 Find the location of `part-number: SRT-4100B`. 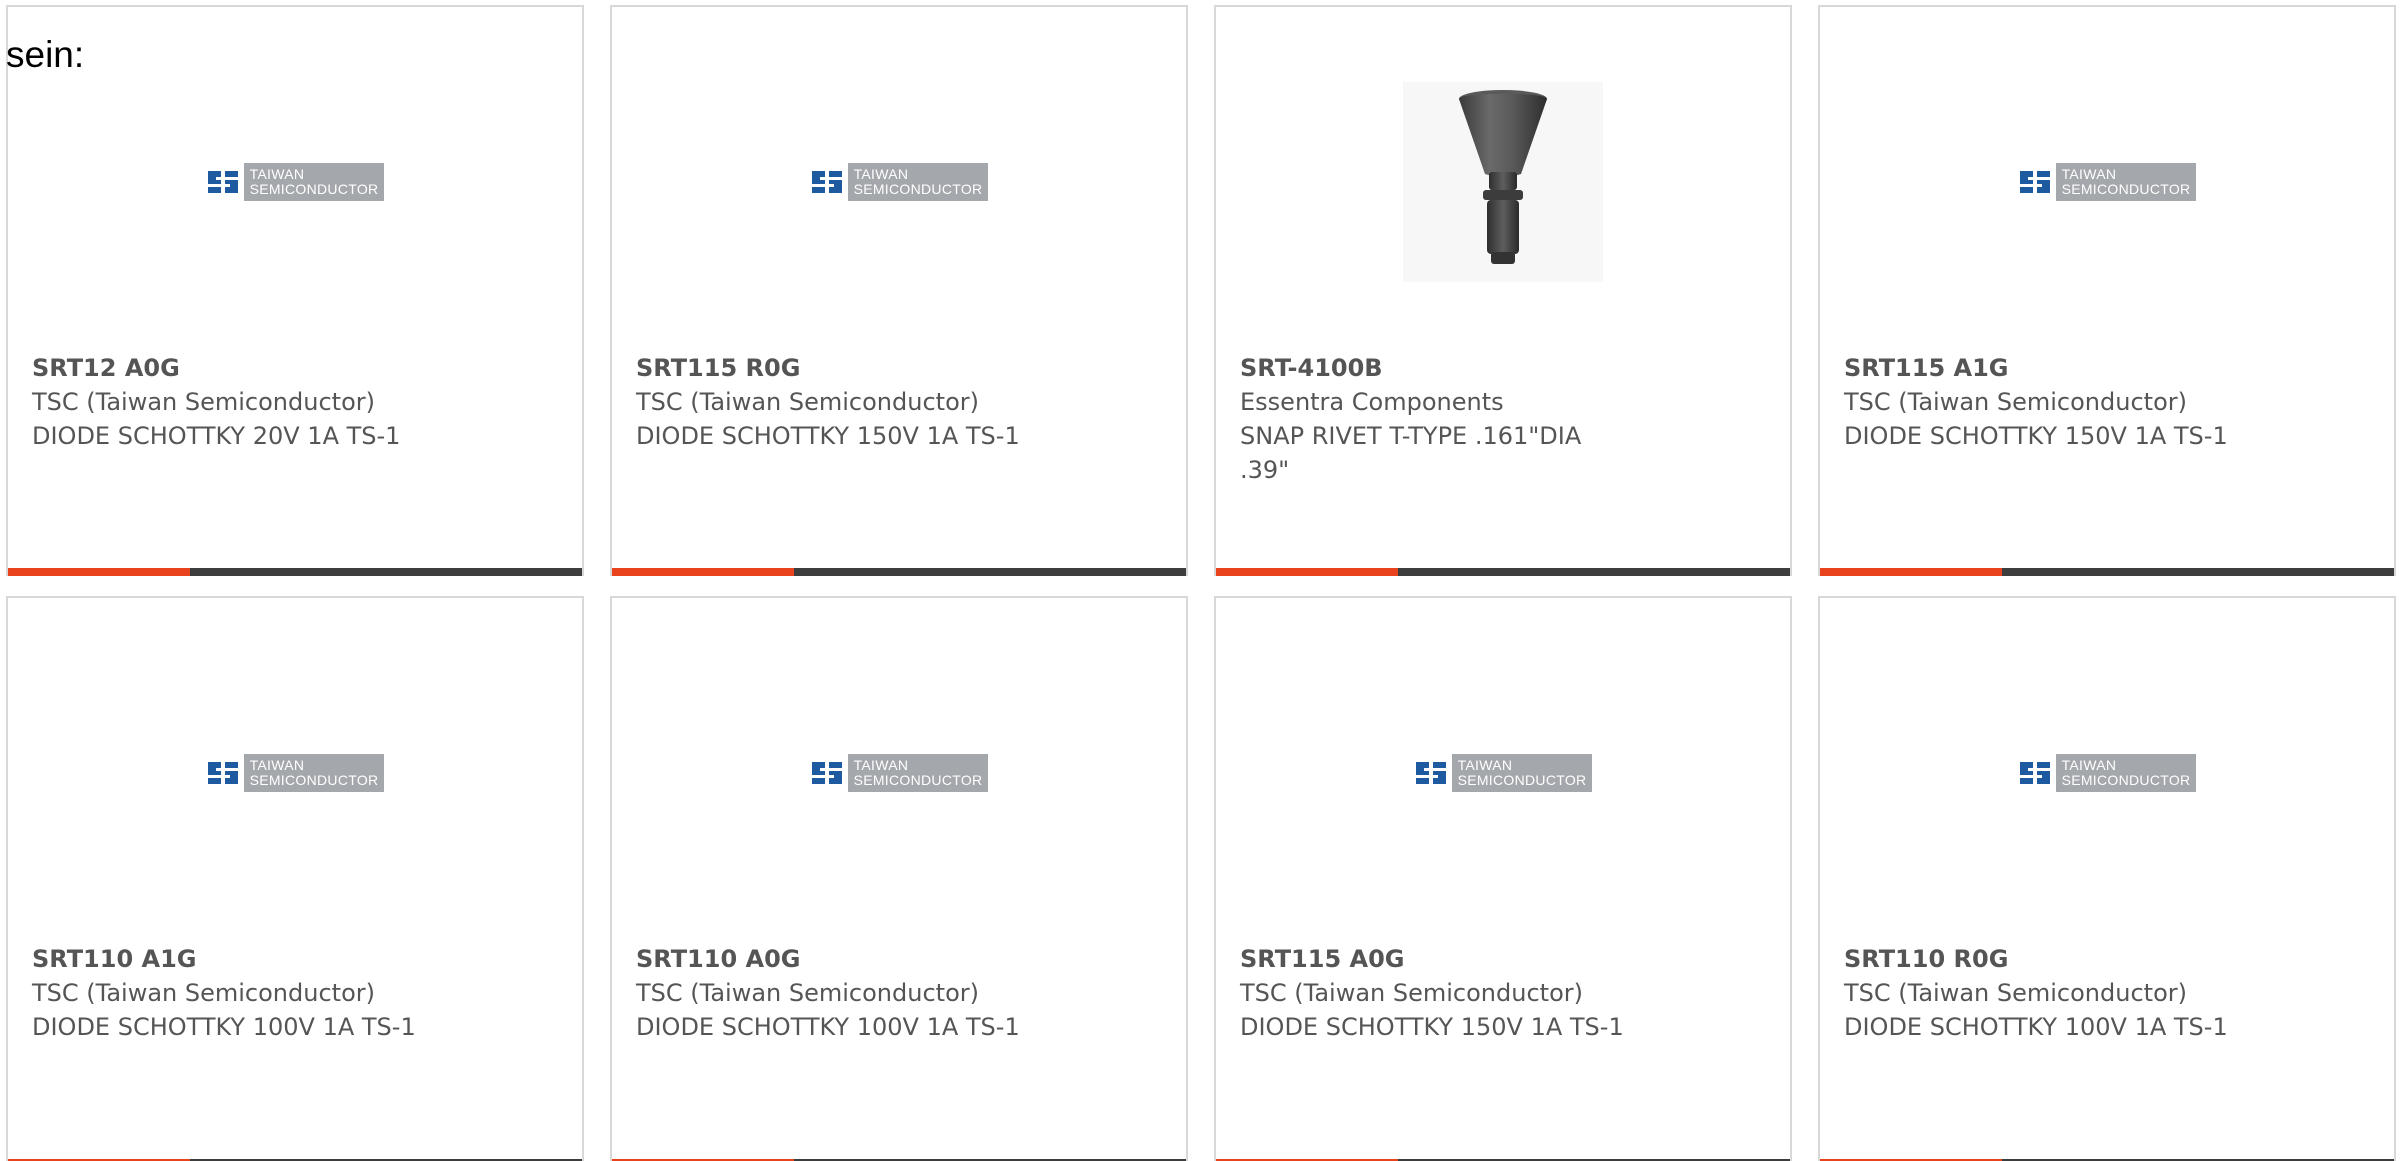

part-number: SRT-4100B is located at coordinates (1435, 368).